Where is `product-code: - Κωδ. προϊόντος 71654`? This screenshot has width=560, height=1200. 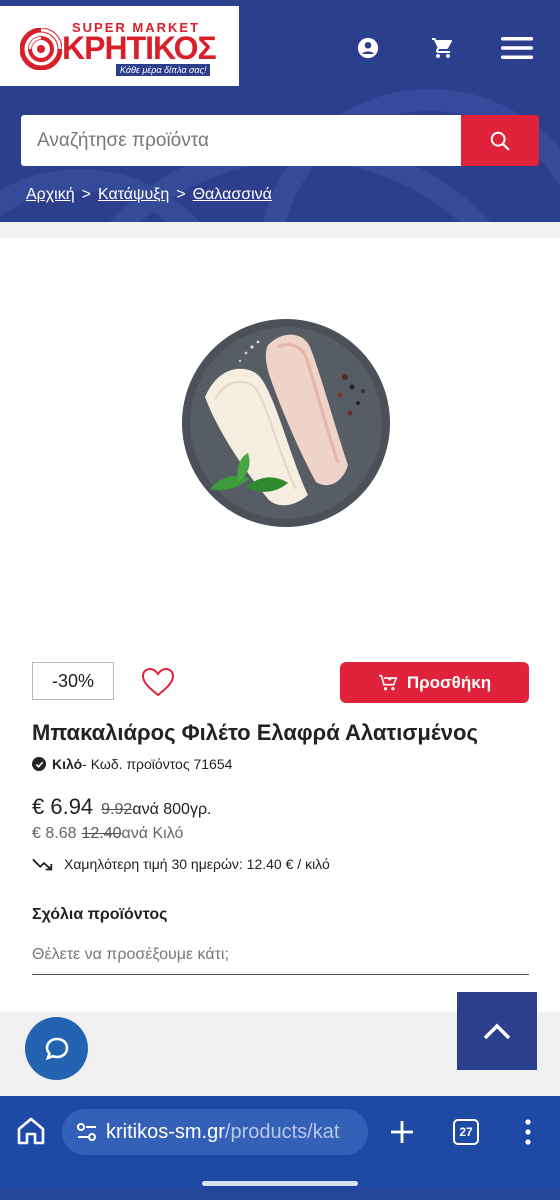
product-code: - Κωδ. προϊόντος 71654 is located at coordinates (157, 764).